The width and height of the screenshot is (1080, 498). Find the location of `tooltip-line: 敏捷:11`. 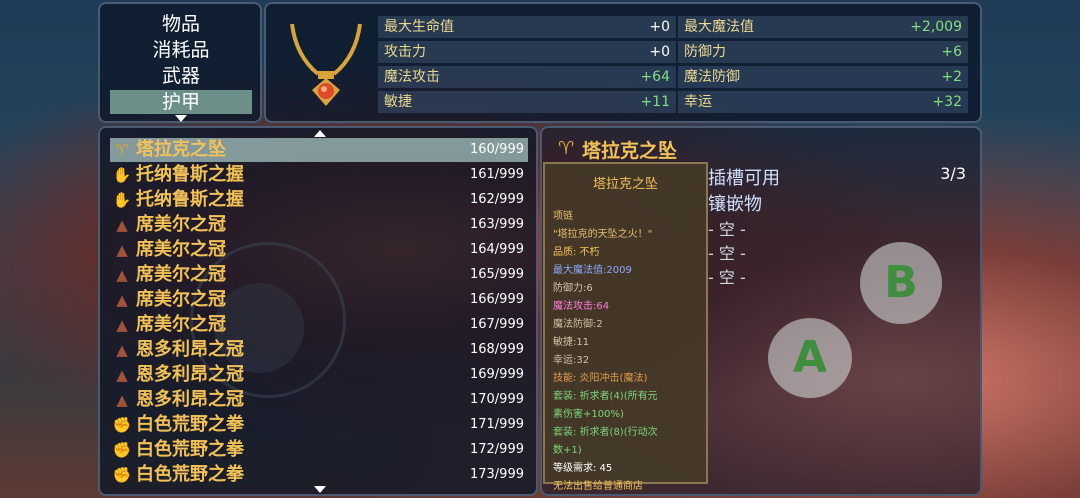

tooltip-line: 敏捷:11 is located at coordinates (571, 342).